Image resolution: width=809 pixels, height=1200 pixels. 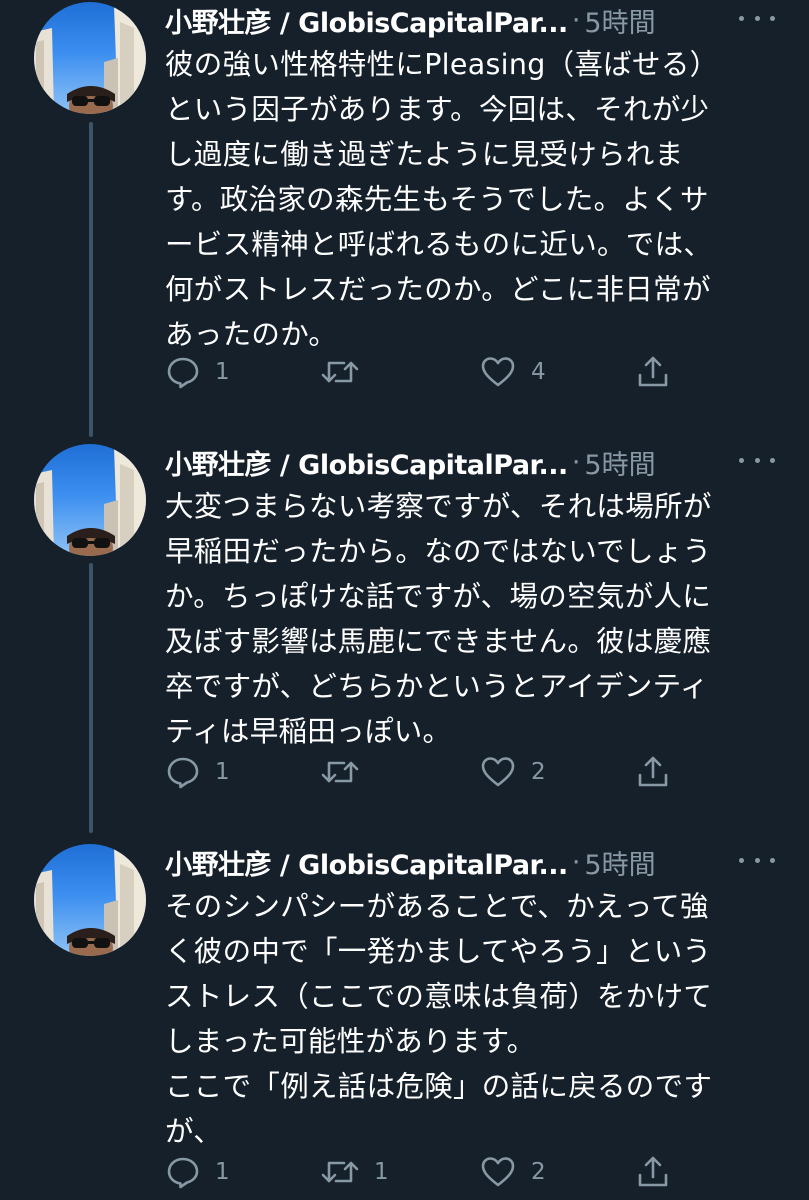 I want to click on tweet-text-line: 何がストレスだったのか。どこに非日常が, so click(x=438, y=289).